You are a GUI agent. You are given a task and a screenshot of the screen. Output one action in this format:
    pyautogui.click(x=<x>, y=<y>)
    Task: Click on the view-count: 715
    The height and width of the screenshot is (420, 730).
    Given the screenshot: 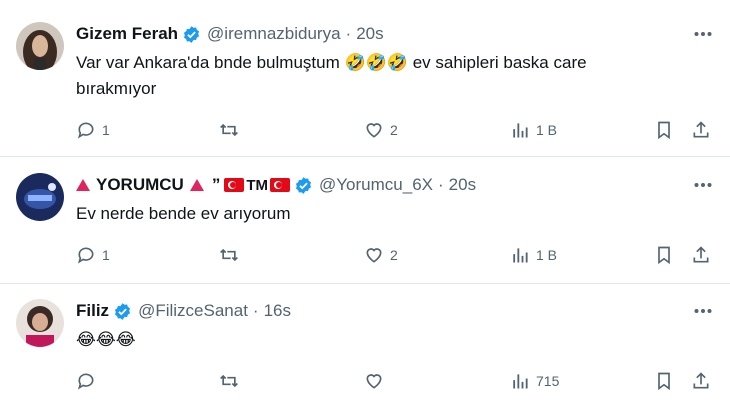 What is the action you would take?
    pyautogui.click(x=548, y=381)
    